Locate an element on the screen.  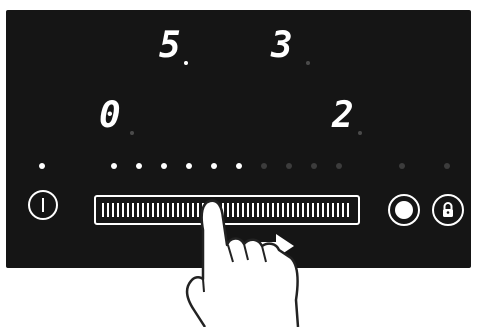
rear-right-zone-dot is located at coordinates (308, 63).